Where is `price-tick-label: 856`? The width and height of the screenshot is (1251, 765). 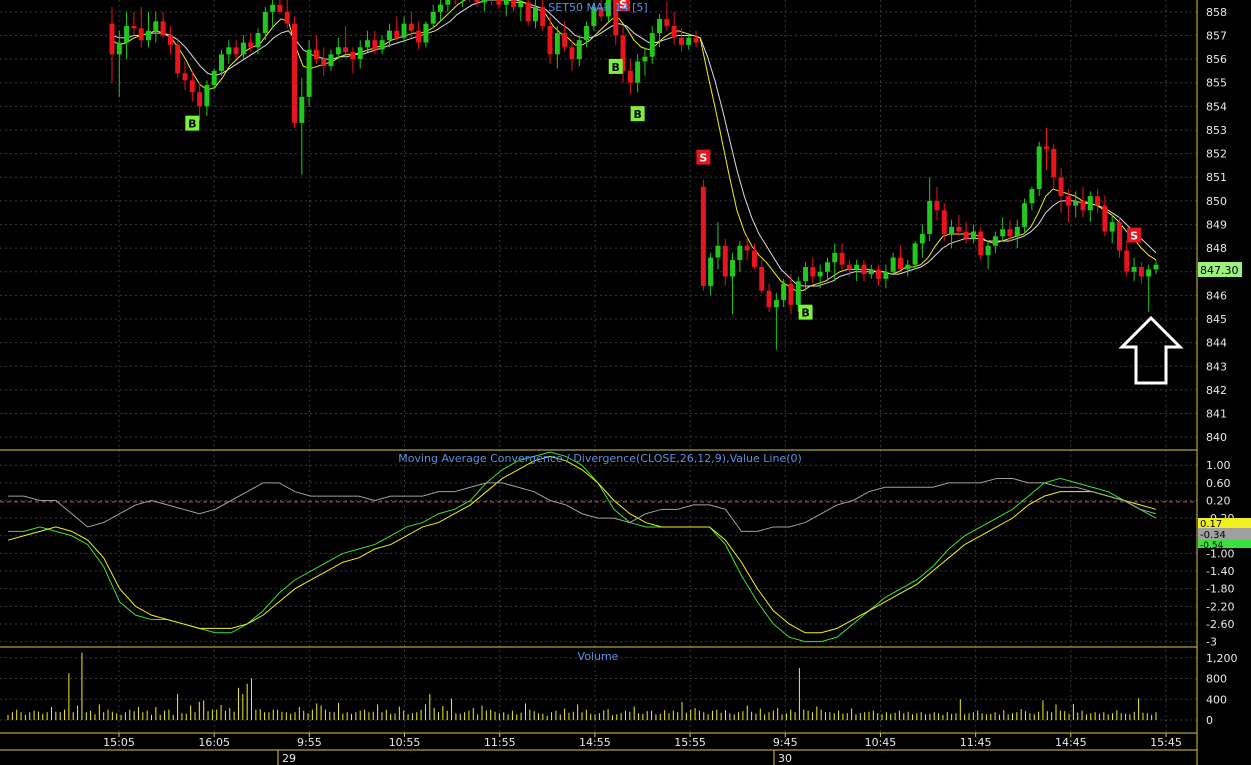
price-tick-label: 856 is located at coordinates (1216, 59).